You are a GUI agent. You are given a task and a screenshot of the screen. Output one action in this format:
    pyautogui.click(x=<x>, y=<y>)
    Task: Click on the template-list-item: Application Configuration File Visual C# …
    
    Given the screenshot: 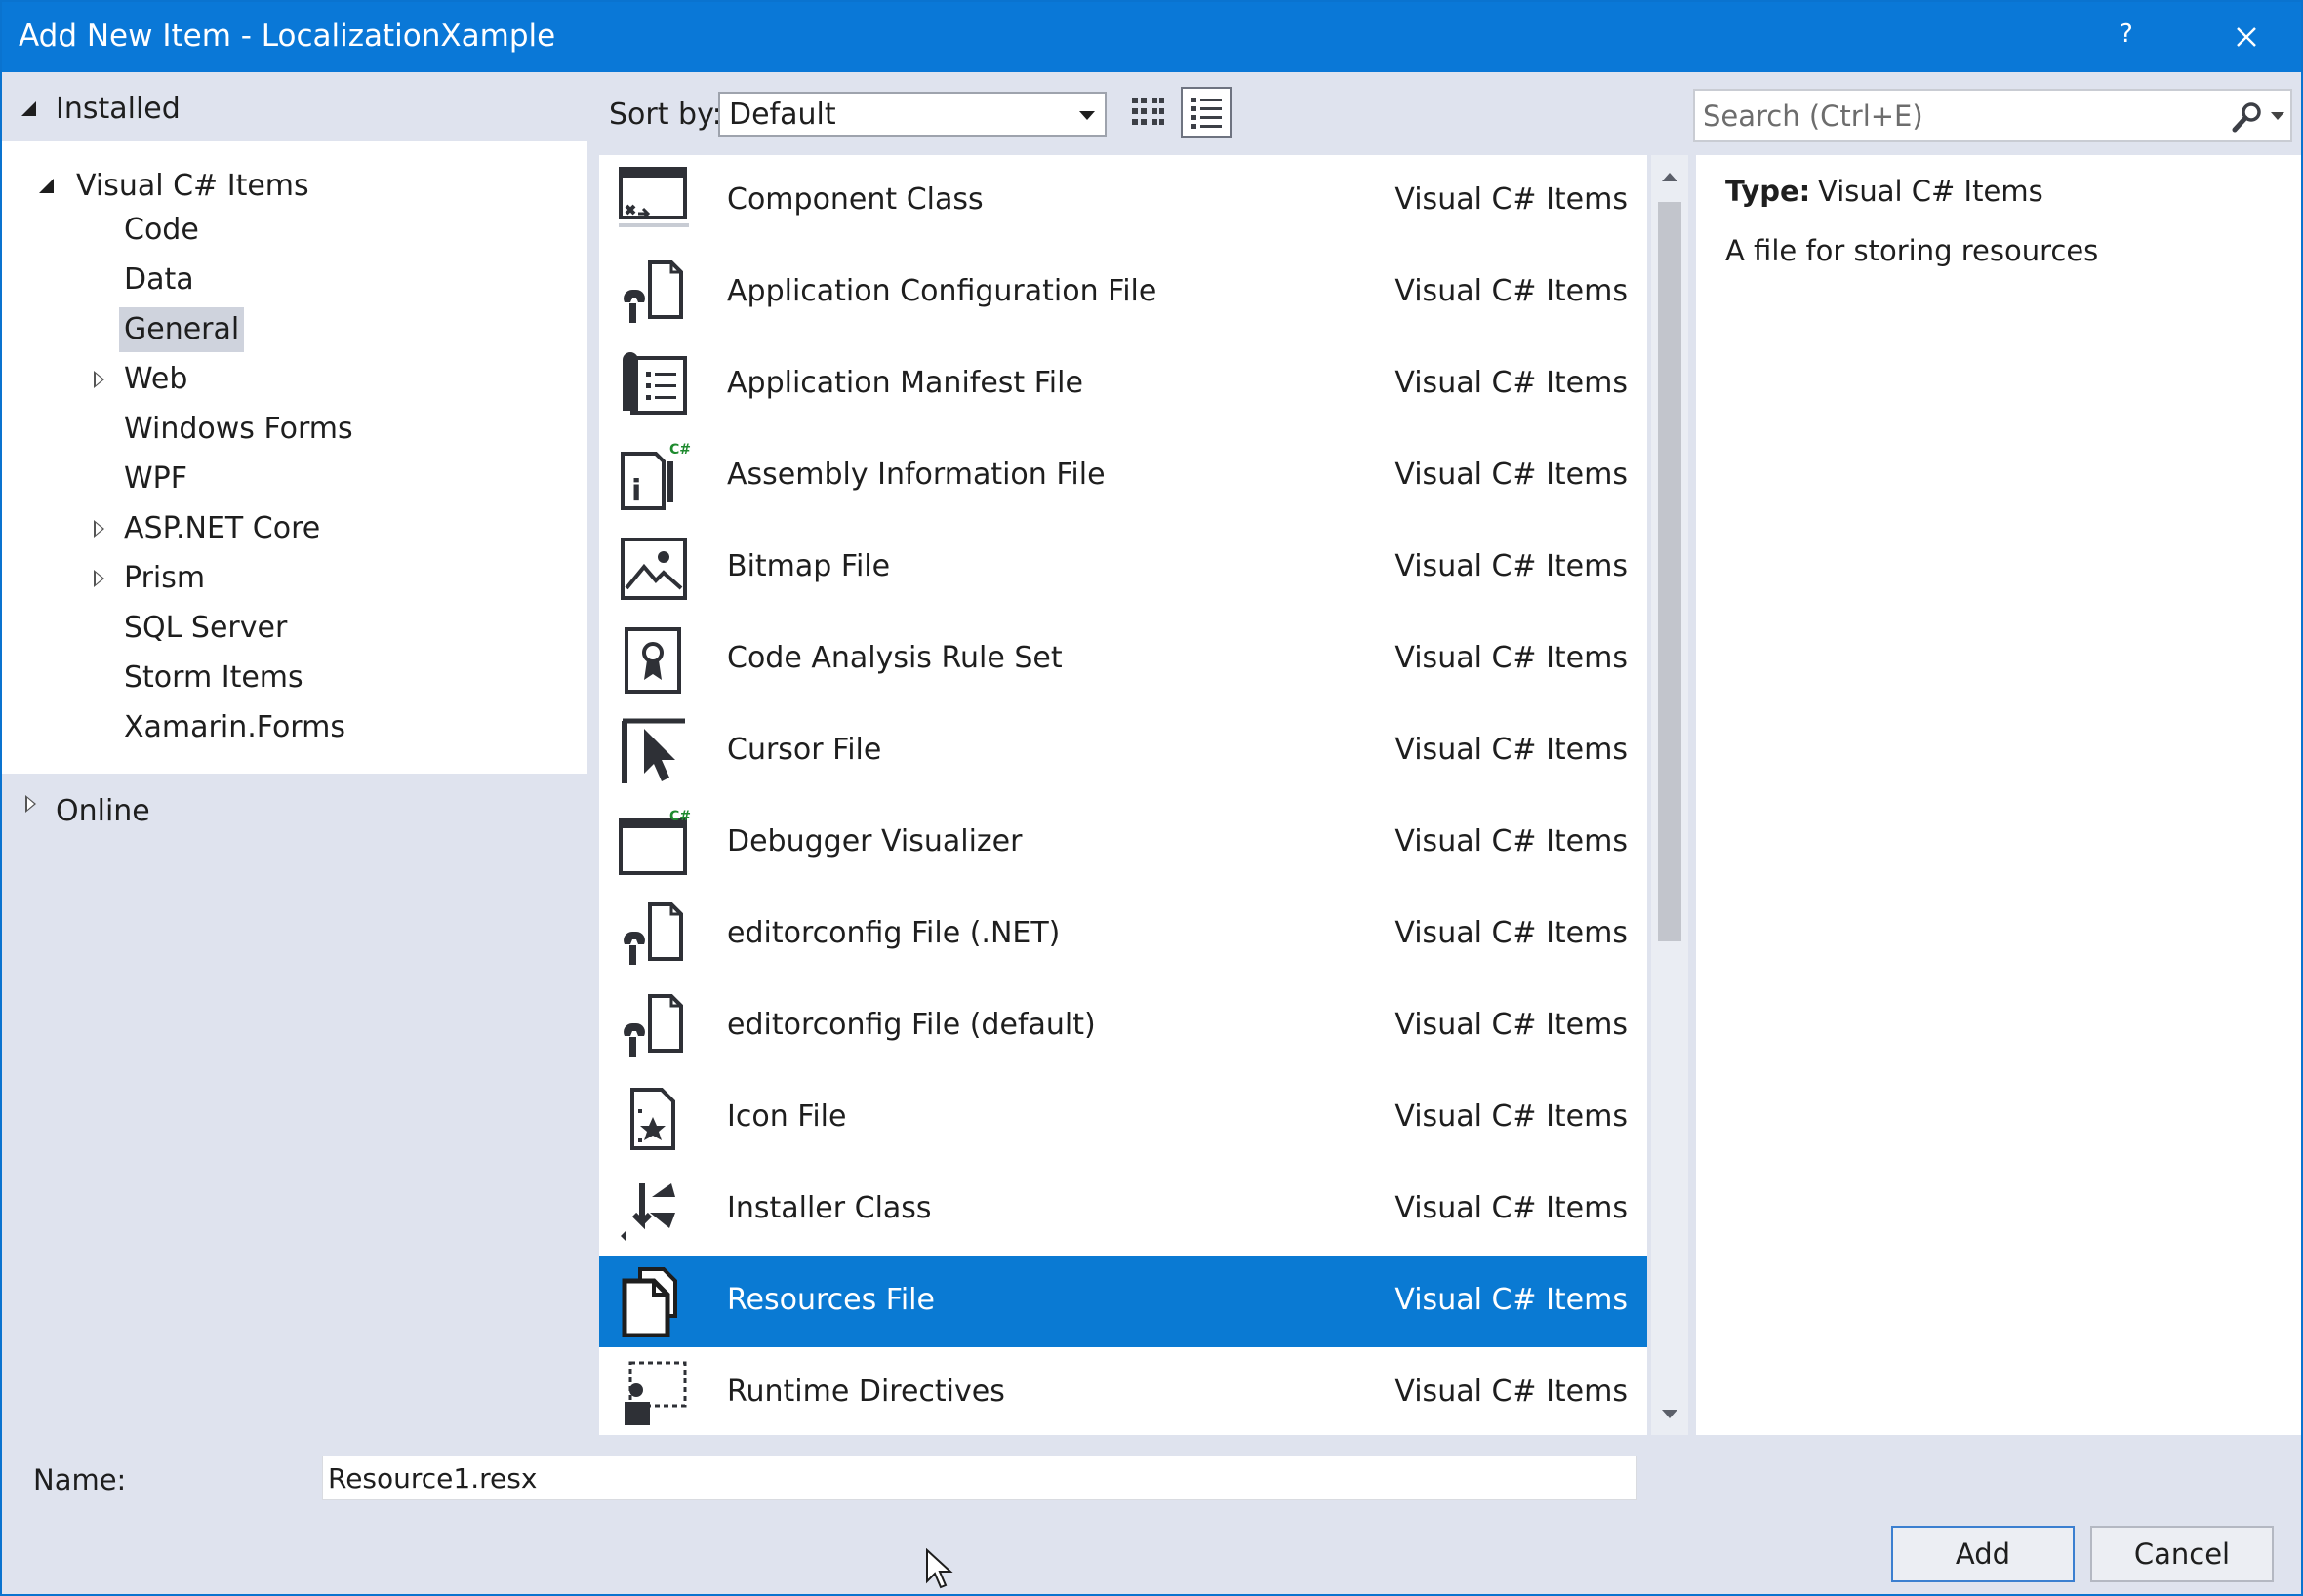 What is the action you would take?
    pyautogui.click(x=1123, y=293)
    